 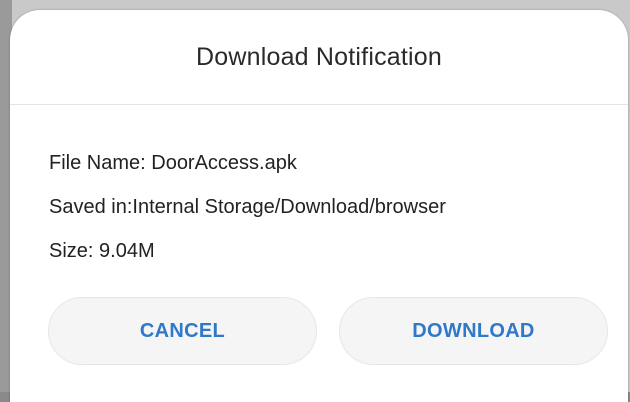 I want to click on file-size-text: Size: 9.04M, so click(x=102, y=251).